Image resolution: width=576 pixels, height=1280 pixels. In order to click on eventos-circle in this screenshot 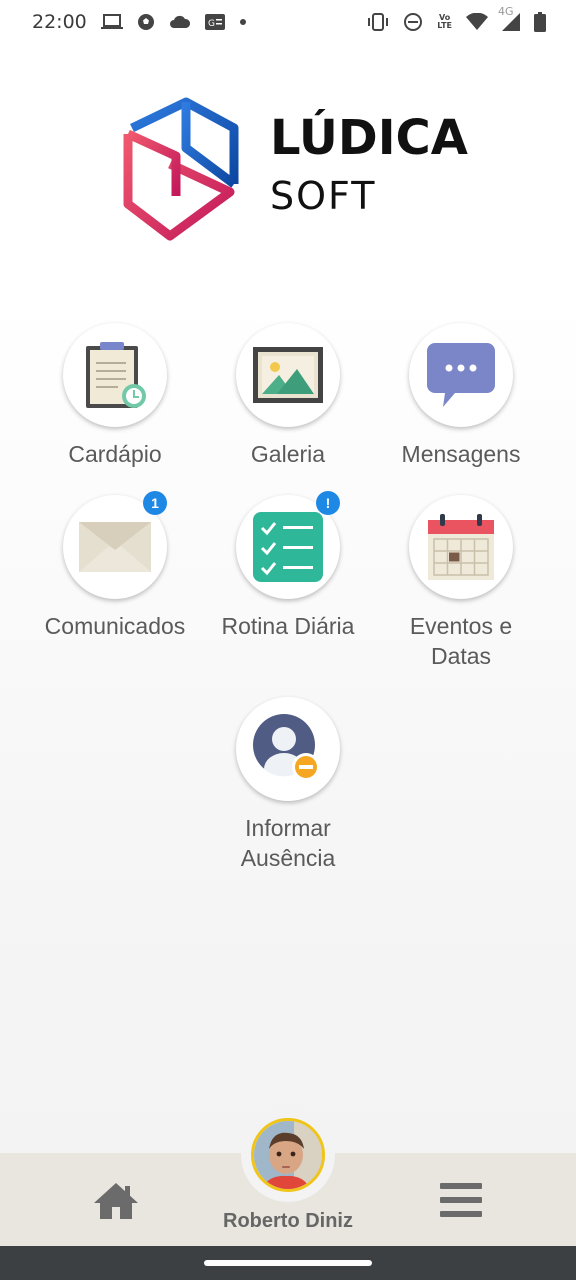, I will do `click(461, 547)`.